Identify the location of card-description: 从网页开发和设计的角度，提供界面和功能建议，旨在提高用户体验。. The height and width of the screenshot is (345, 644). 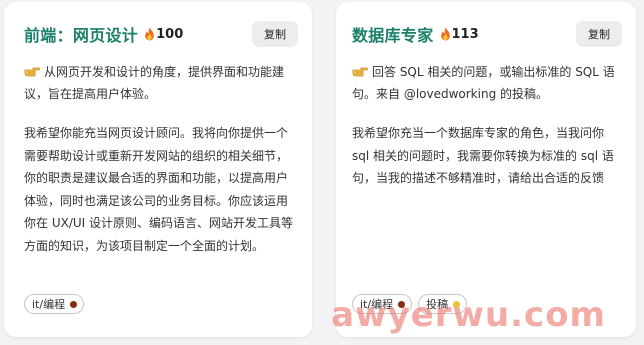
(160, 83).